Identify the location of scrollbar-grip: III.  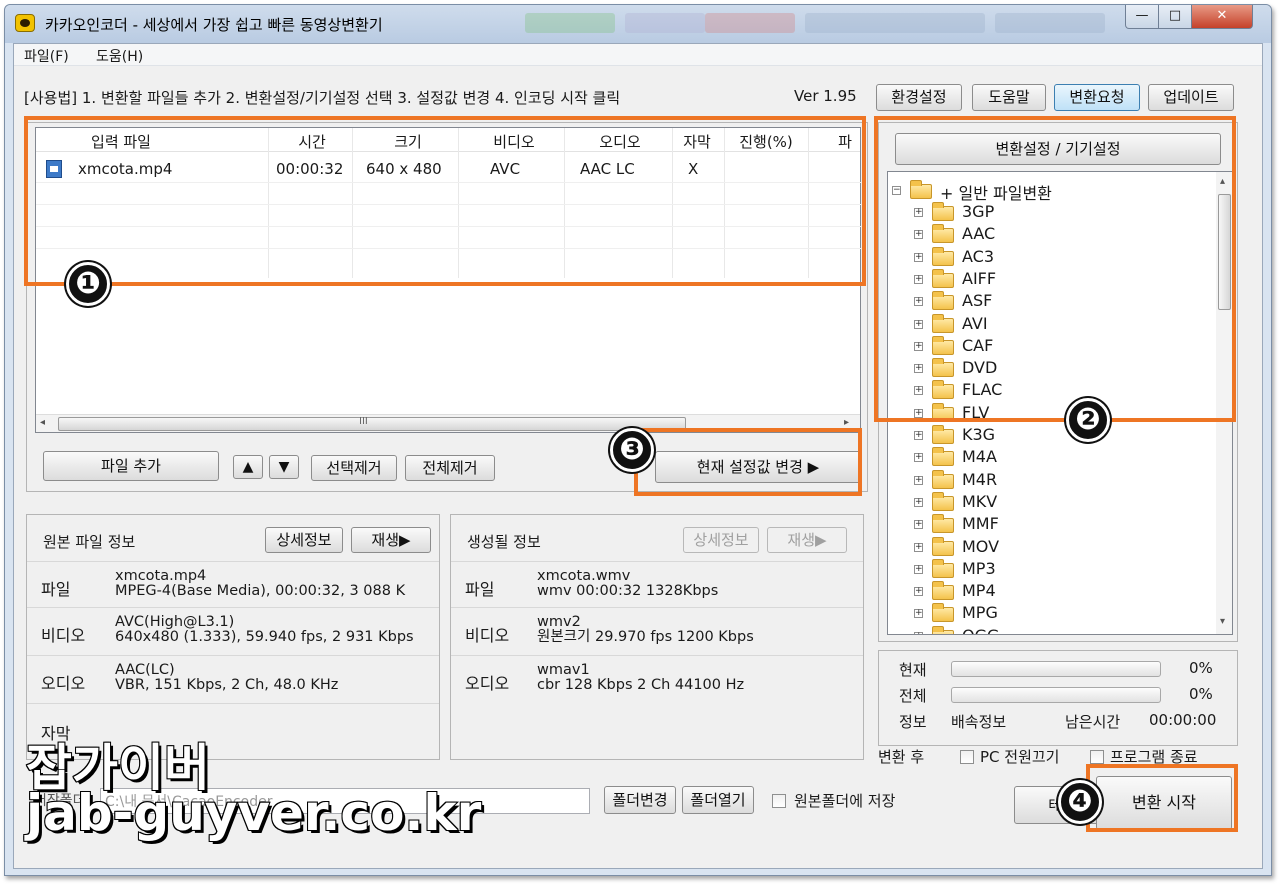
(363, 421).